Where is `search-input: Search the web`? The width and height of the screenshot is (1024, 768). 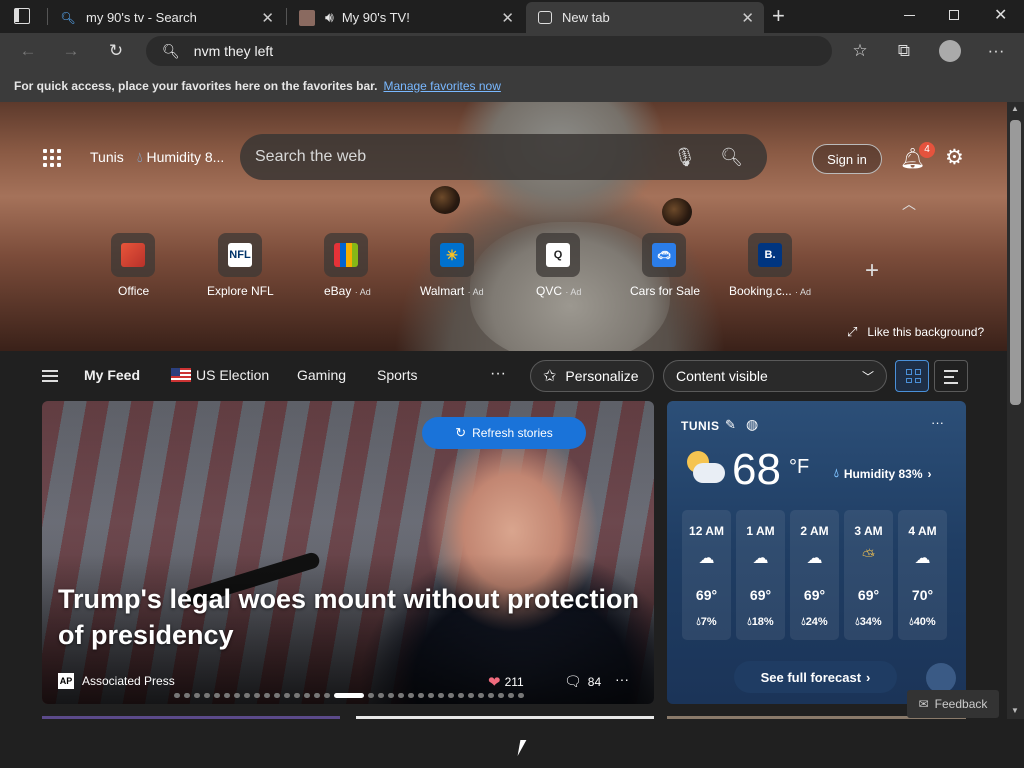
search-input: Search the web is located at coordinates (464, 157).